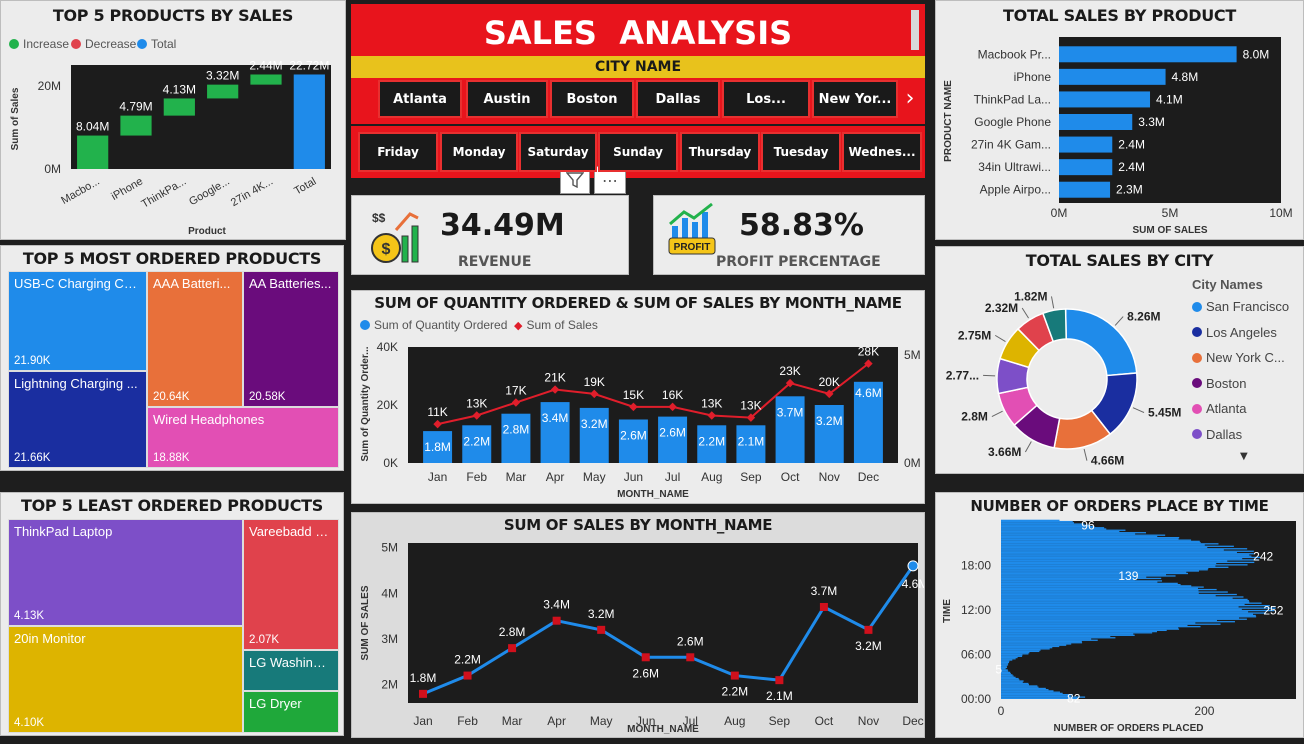  What do you see at coordinates (1234, 332) in the screenshot?
I see `legend-item: Los Angeles` at bounding box center [1234, 332].